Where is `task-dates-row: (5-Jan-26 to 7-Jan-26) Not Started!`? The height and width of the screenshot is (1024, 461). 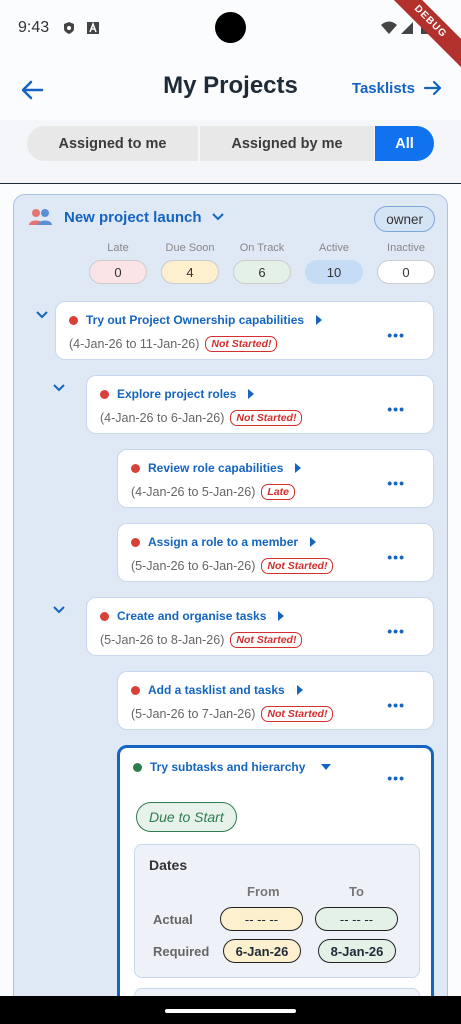
task-dates-row: (5-Jan-26 to 7-Jan-26) Not Started! is located at coordinates (232, 714).